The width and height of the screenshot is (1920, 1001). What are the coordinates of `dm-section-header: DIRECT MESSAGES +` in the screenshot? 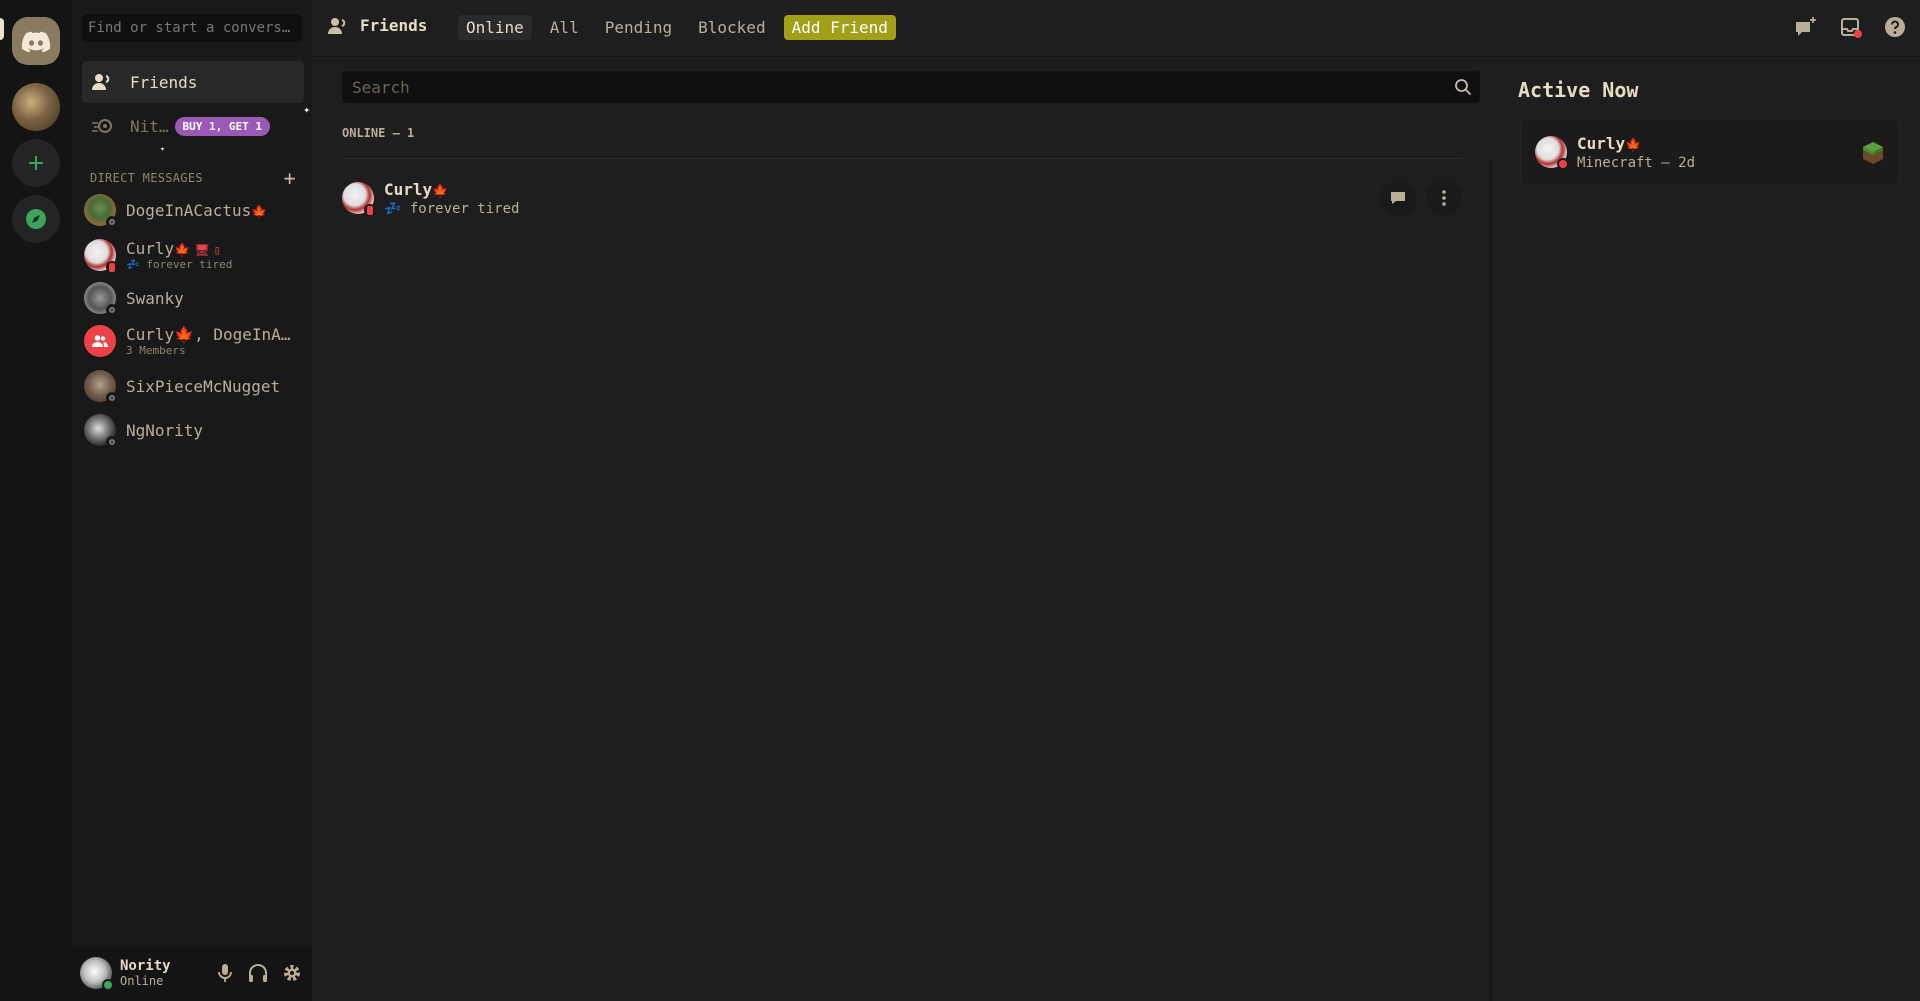 It's located at (193, 178).